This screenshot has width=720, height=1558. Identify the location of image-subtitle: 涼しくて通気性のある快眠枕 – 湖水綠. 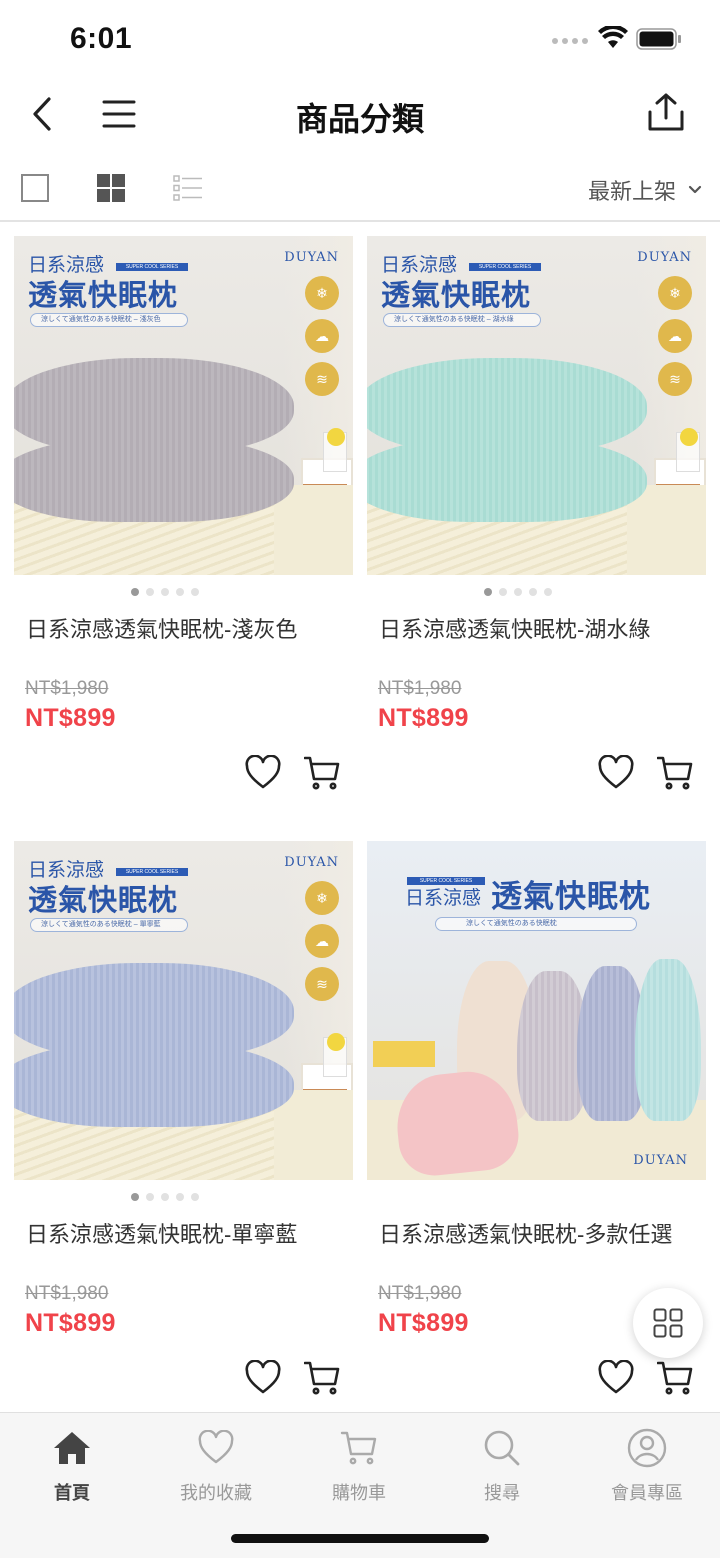
(462, 320).